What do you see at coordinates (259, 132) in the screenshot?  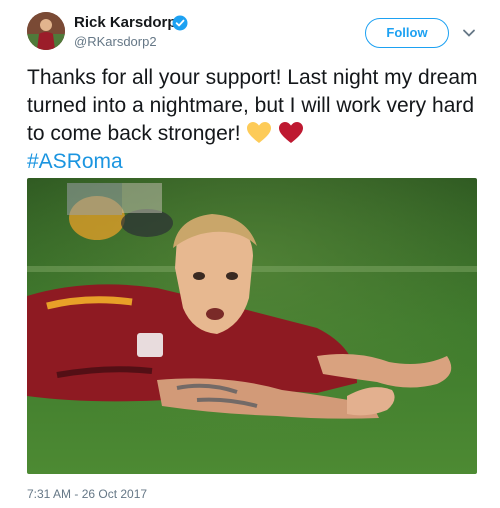 I see `yellow-heart-icon` at bounding box center [259, 132].